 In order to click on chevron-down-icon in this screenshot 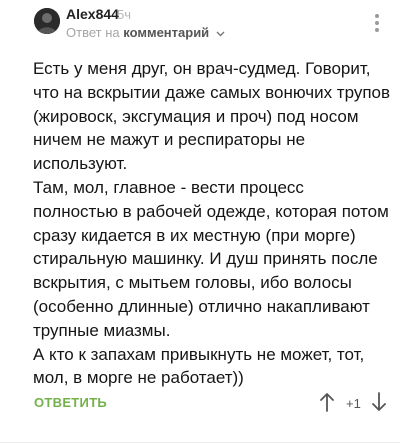, I will do `click(220, 34)`.